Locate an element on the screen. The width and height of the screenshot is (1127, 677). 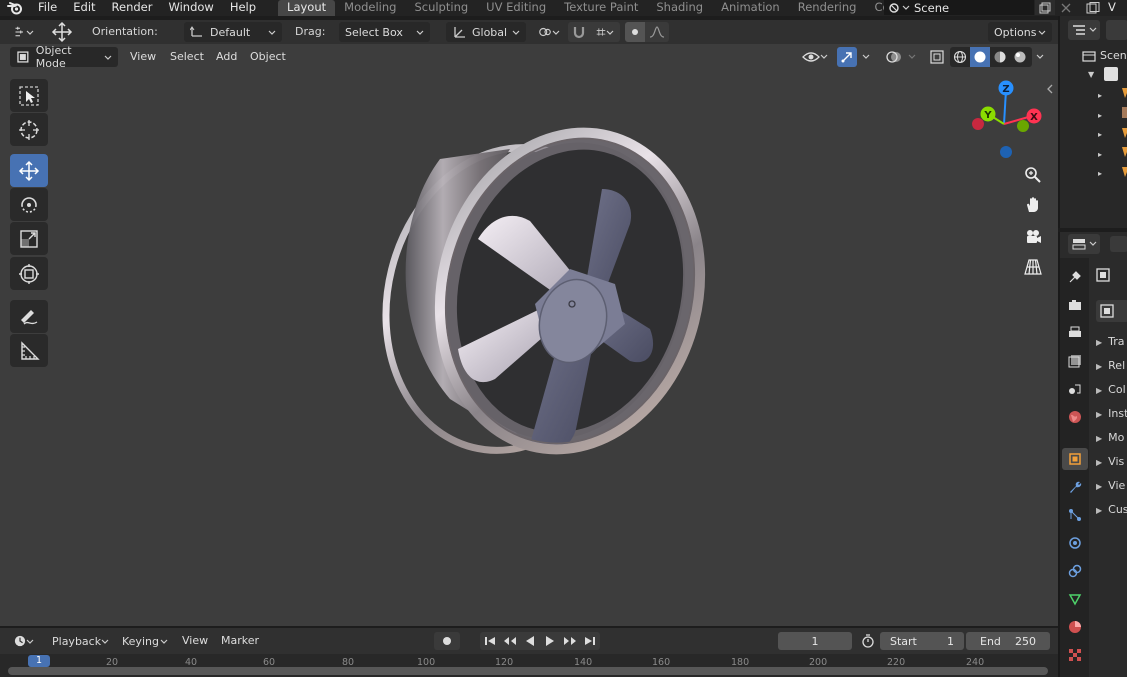
scene-tab is located at coordinates (1075, 389).